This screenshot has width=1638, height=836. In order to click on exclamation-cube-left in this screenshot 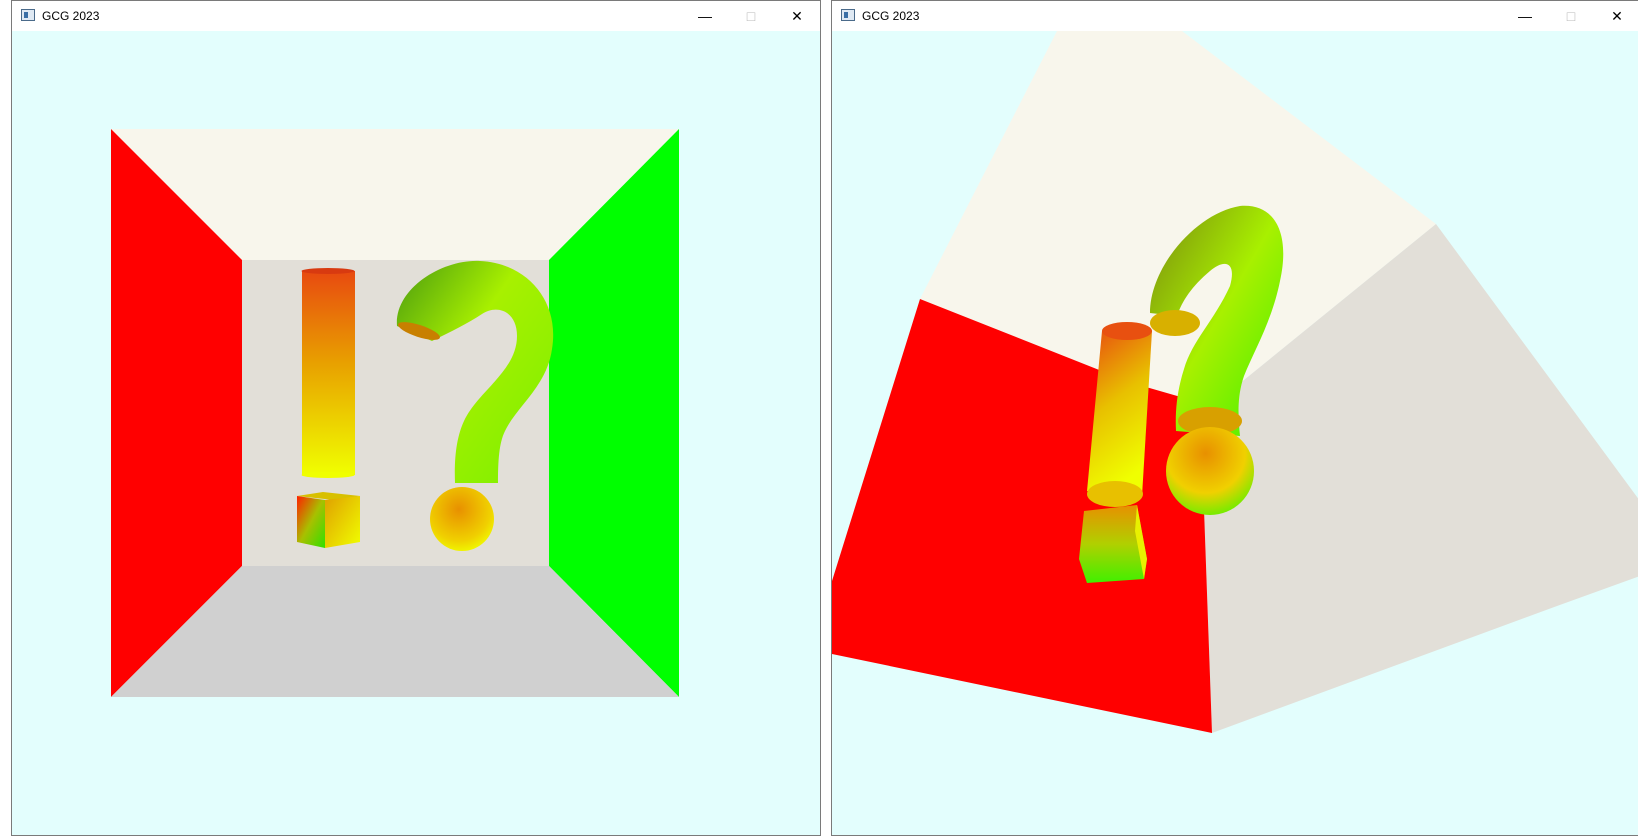, I will do `click(311, 522)`.